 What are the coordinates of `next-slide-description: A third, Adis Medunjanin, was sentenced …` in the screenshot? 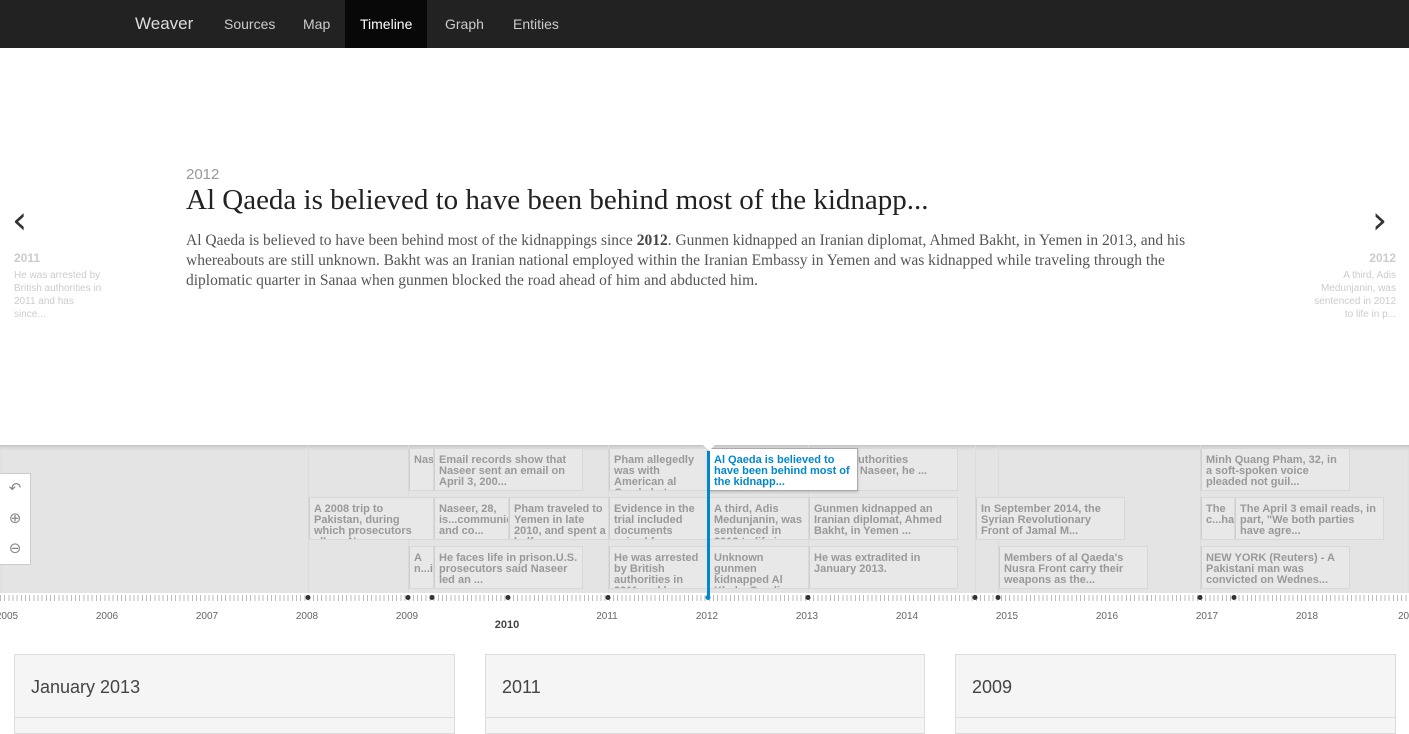 It's located at (1350, 295).